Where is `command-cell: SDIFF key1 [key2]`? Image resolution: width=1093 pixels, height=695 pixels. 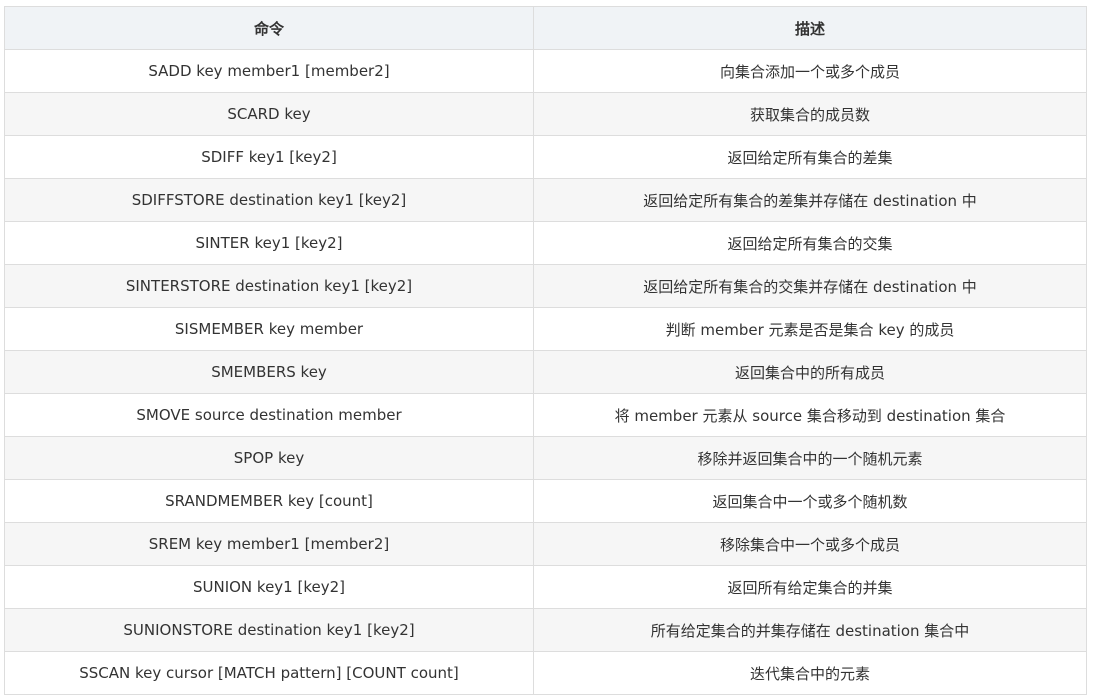 command-cell: SDIFF key1 [key2] is located at coordinates (269, 157).